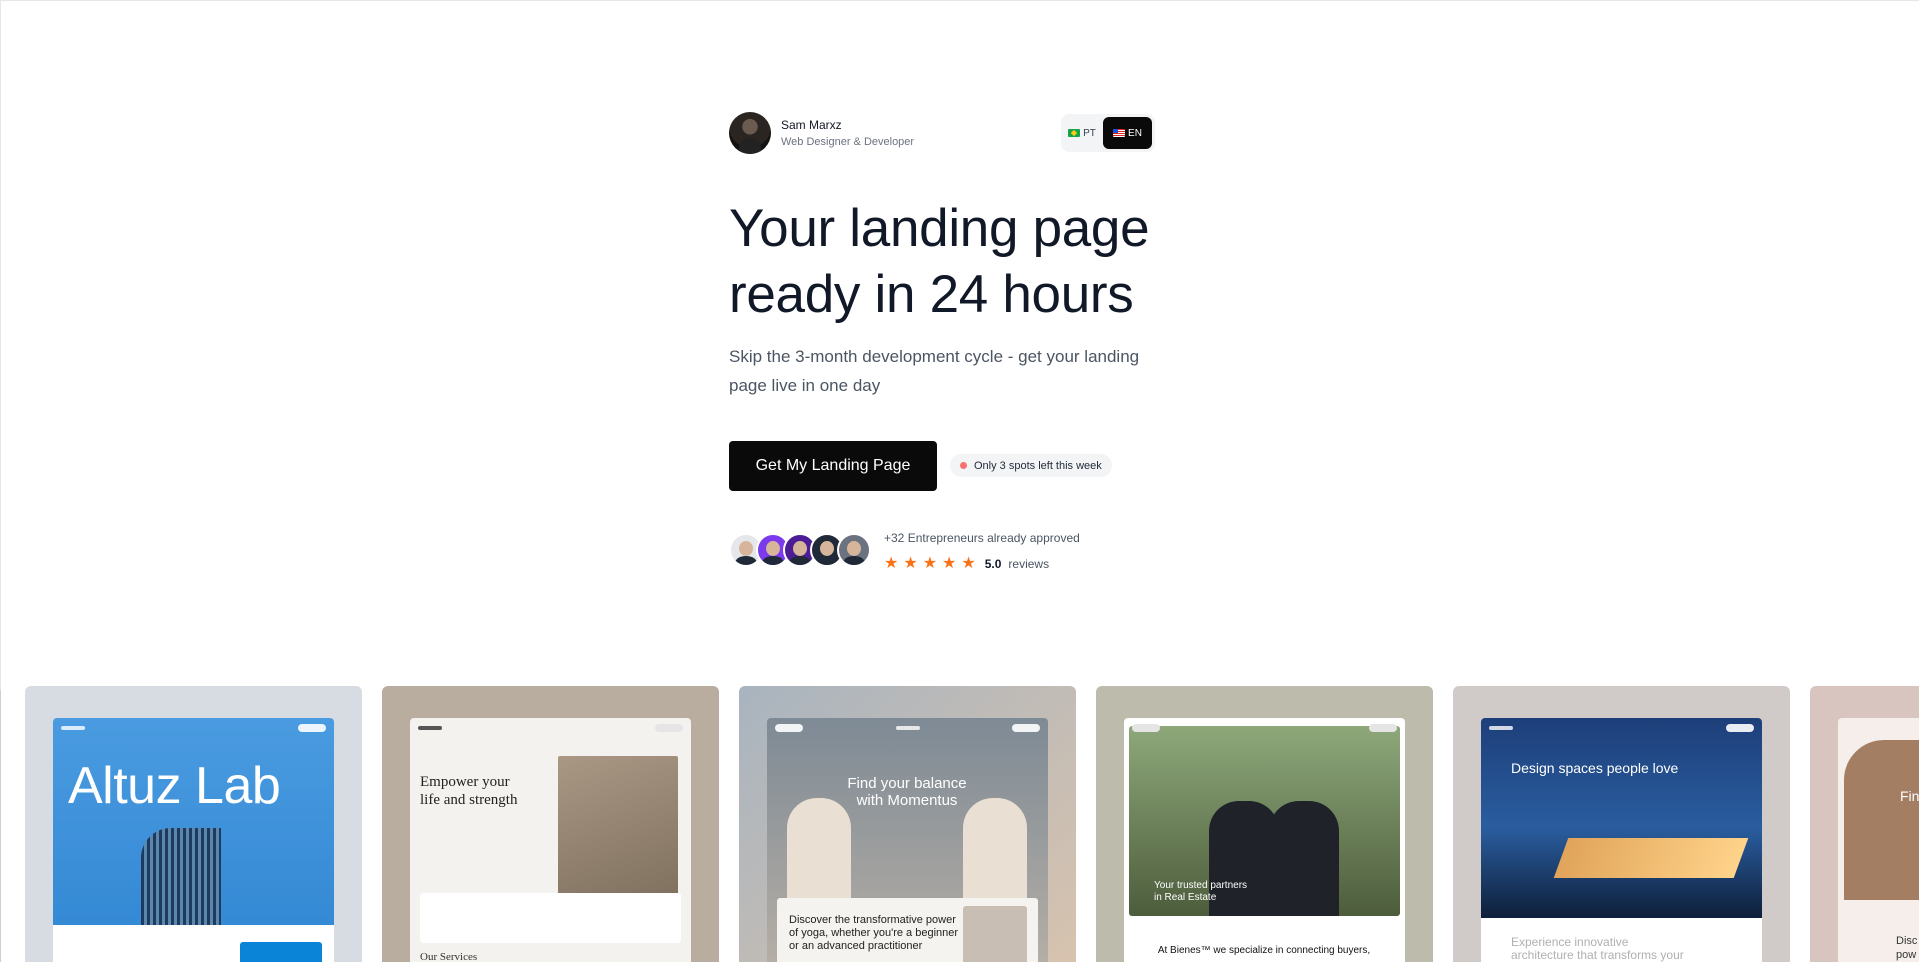 Image resolution: width=1919 pixels, height=962 pixels. Describe the element at coordinates (995, 934) in the screenshot. I see `thumbnail-image` at that location.